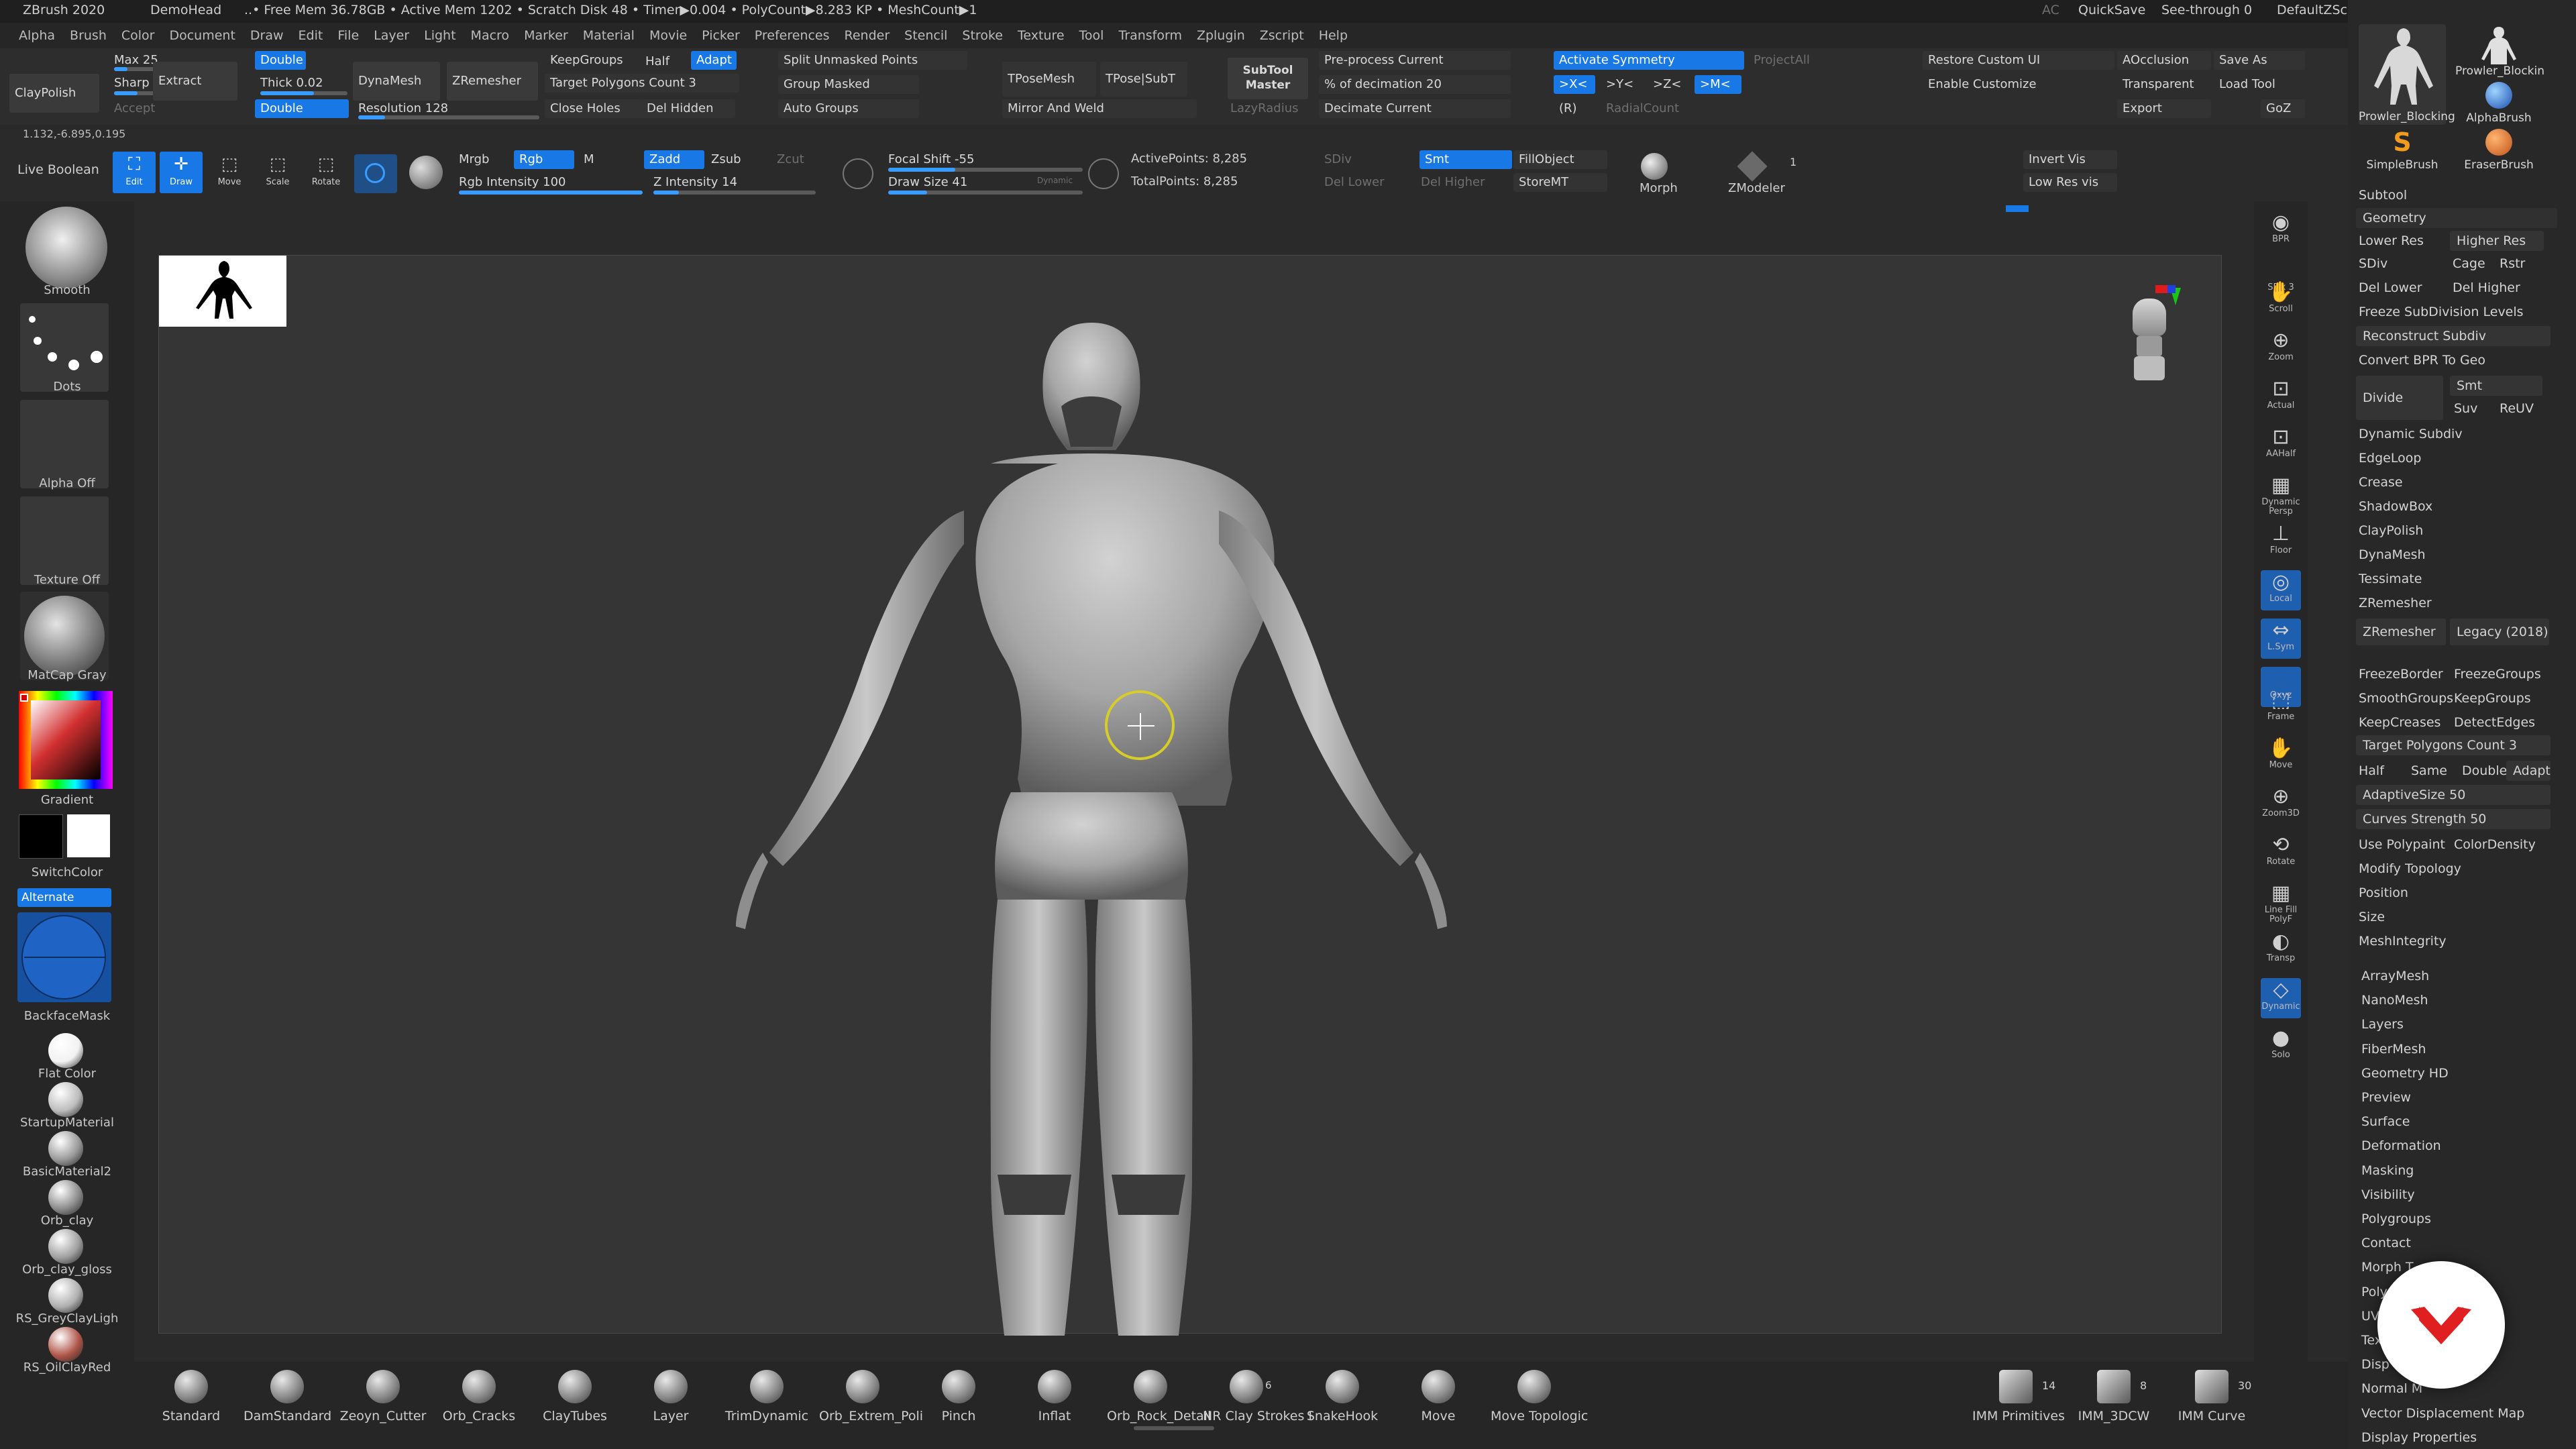 The height and width of the screenshot is (1449, 2576). What do you see at coordinates (139, 108) in the screenshot?
I see `accept-button: Accept` at bounding box center [139, 108].